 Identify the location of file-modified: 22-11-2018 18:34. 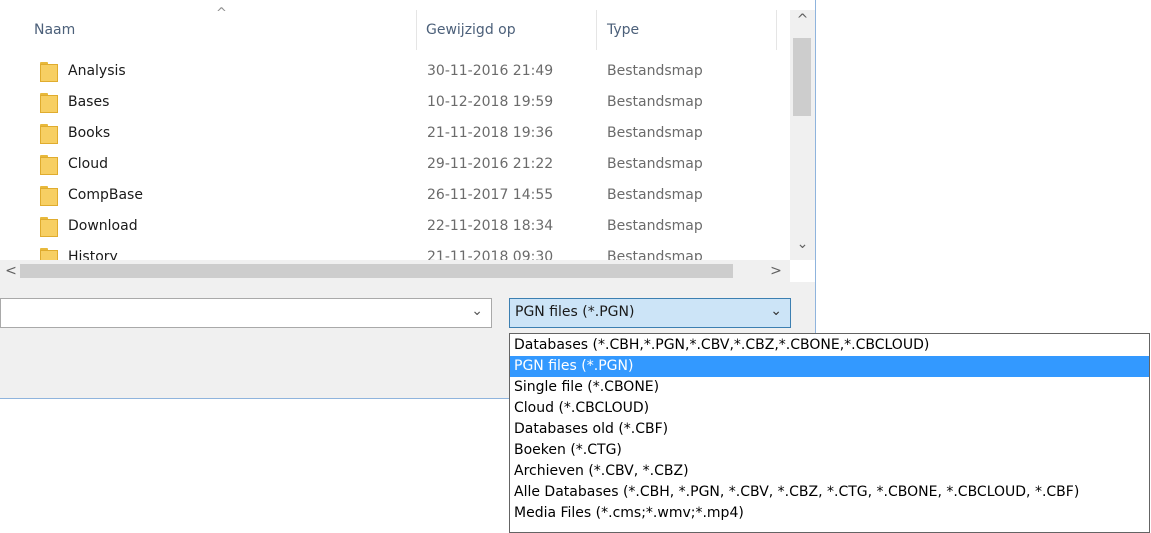
(490, 226).